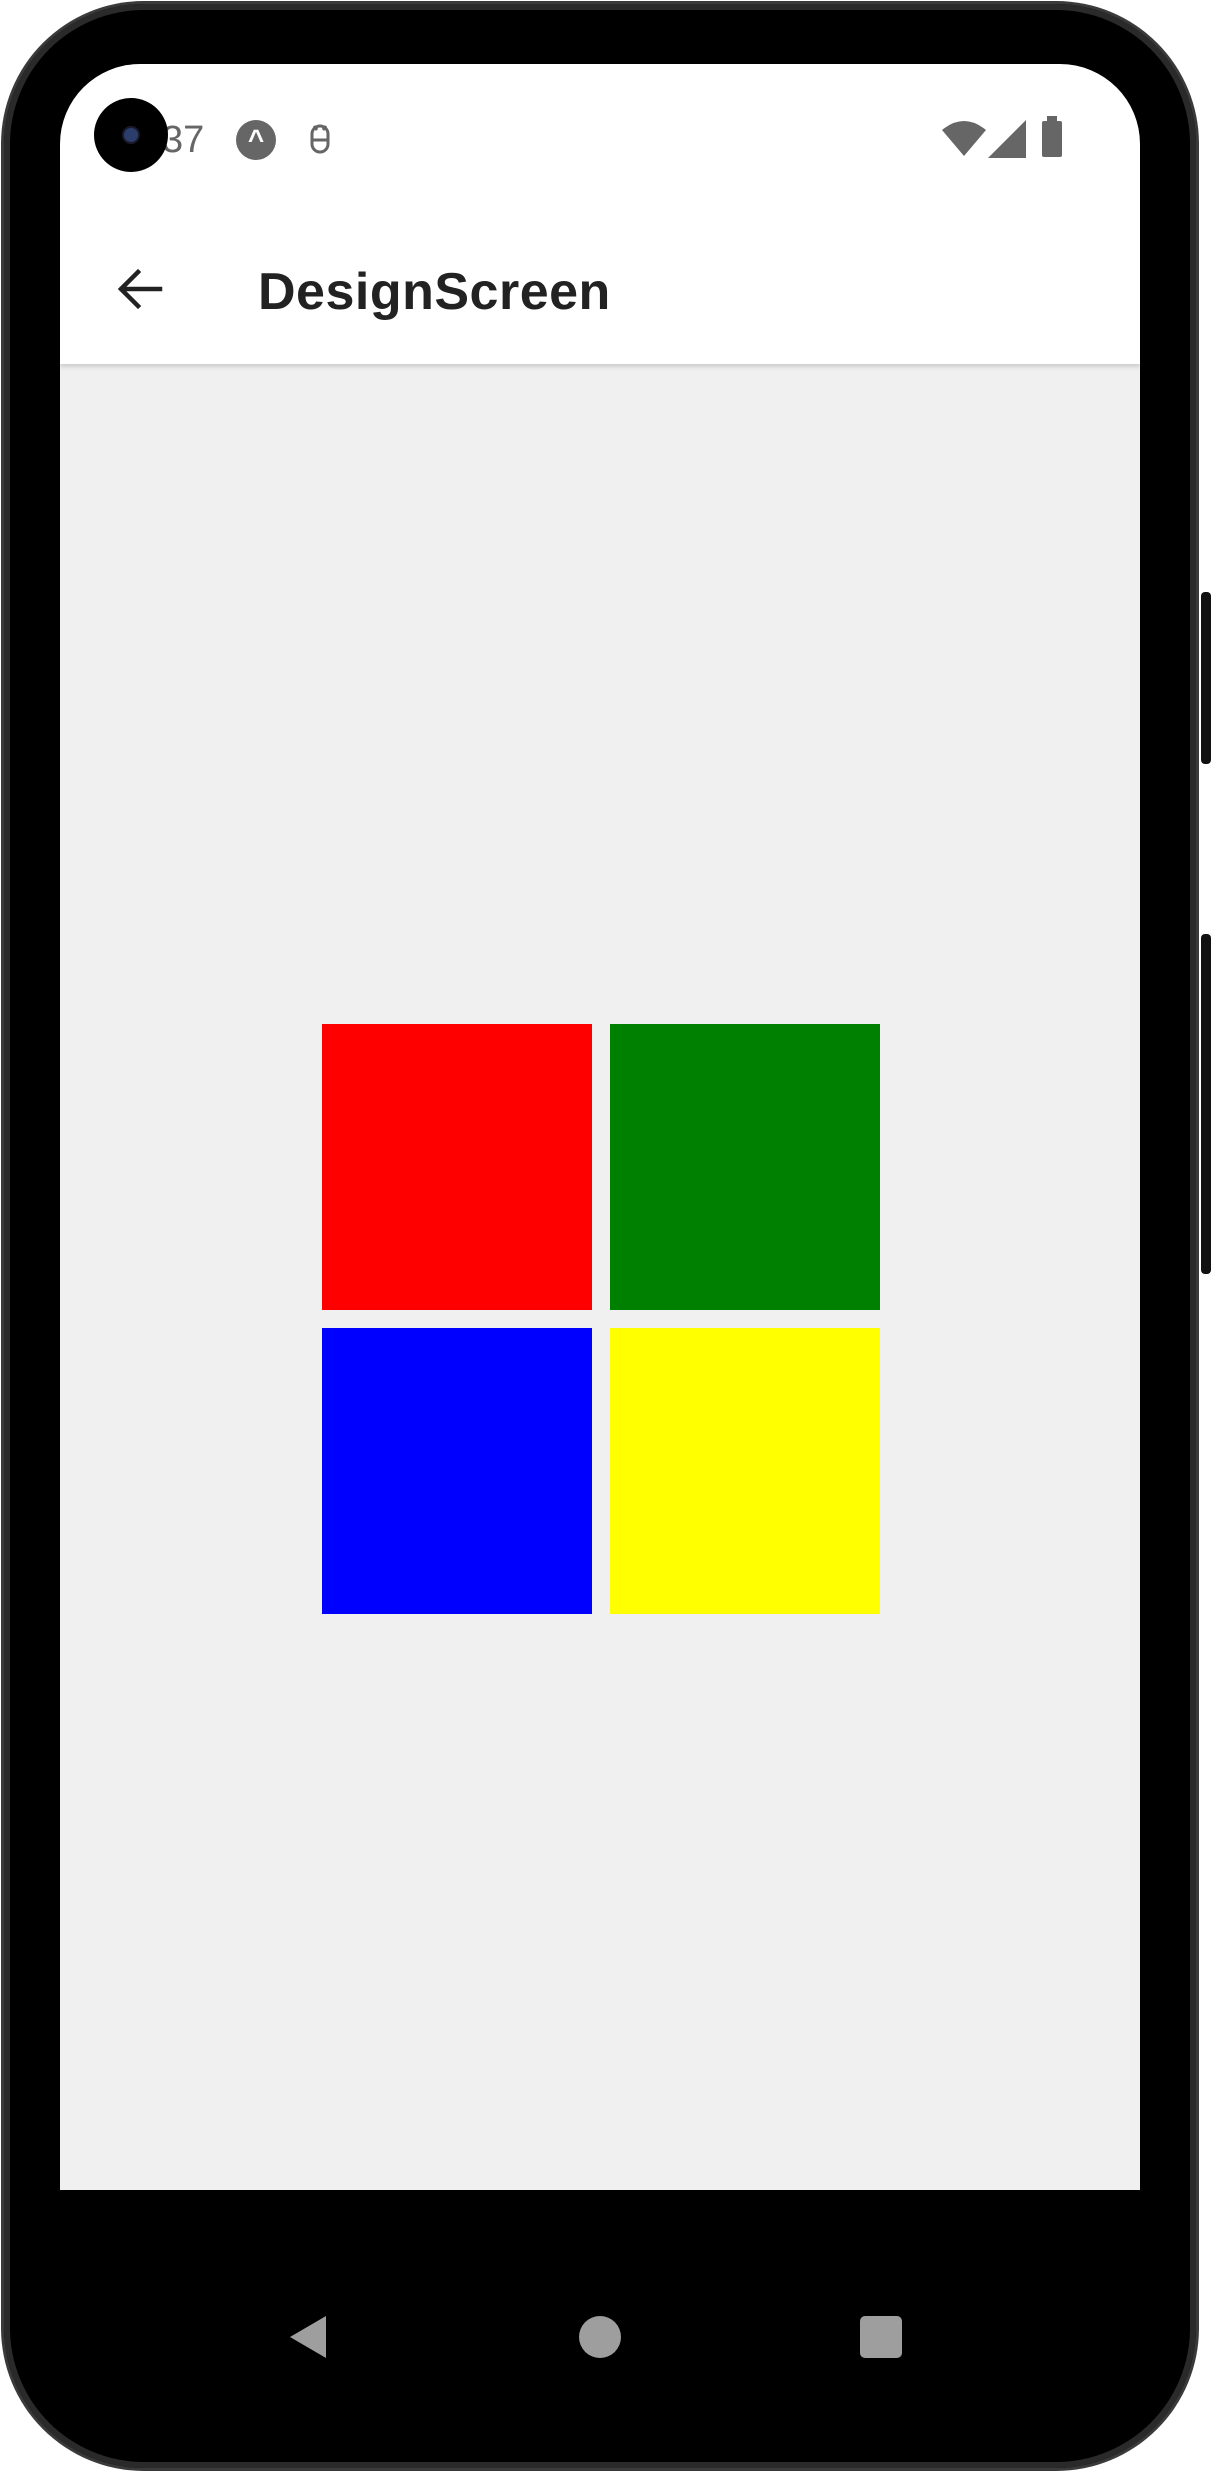 This screenshot has width=1211, height=2474. I want to click on arrow-left-icon, so click(140, 289).